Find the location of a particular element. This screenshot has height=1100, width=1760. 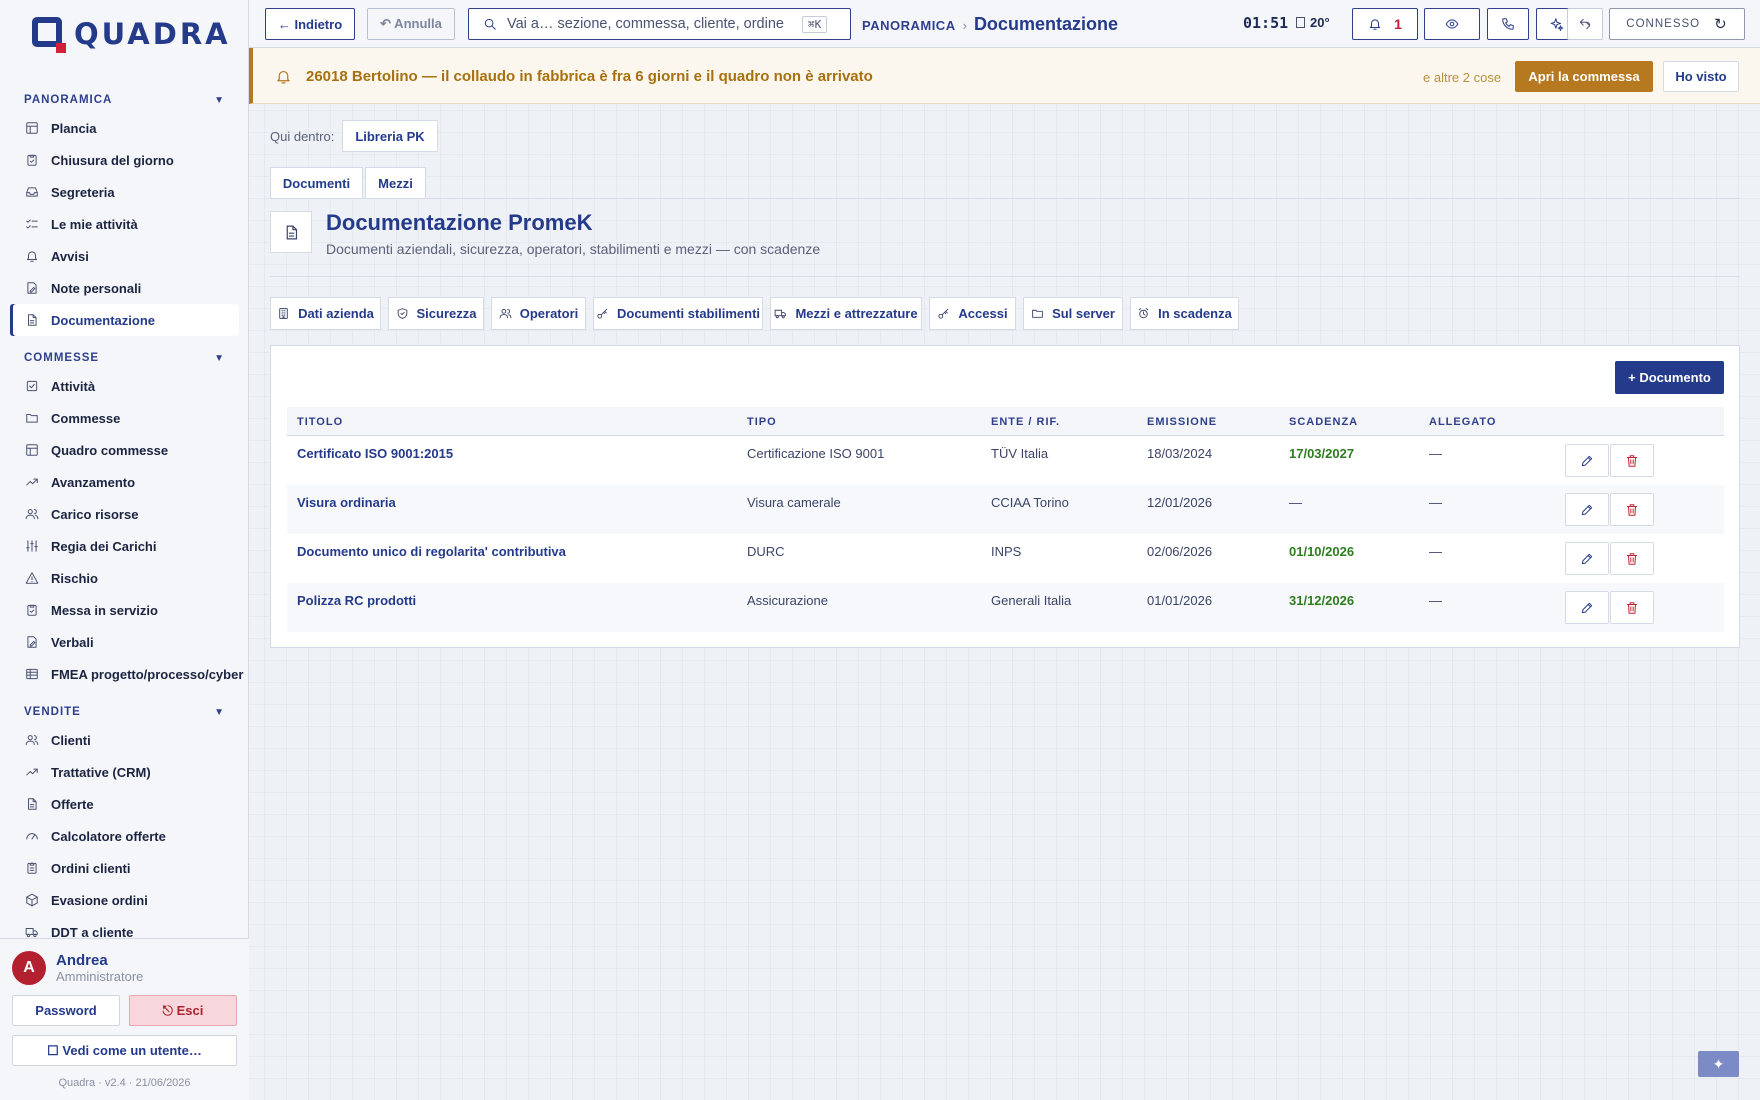

sidebar-item-plancia: Plancia is located at coordinates (124, 128).